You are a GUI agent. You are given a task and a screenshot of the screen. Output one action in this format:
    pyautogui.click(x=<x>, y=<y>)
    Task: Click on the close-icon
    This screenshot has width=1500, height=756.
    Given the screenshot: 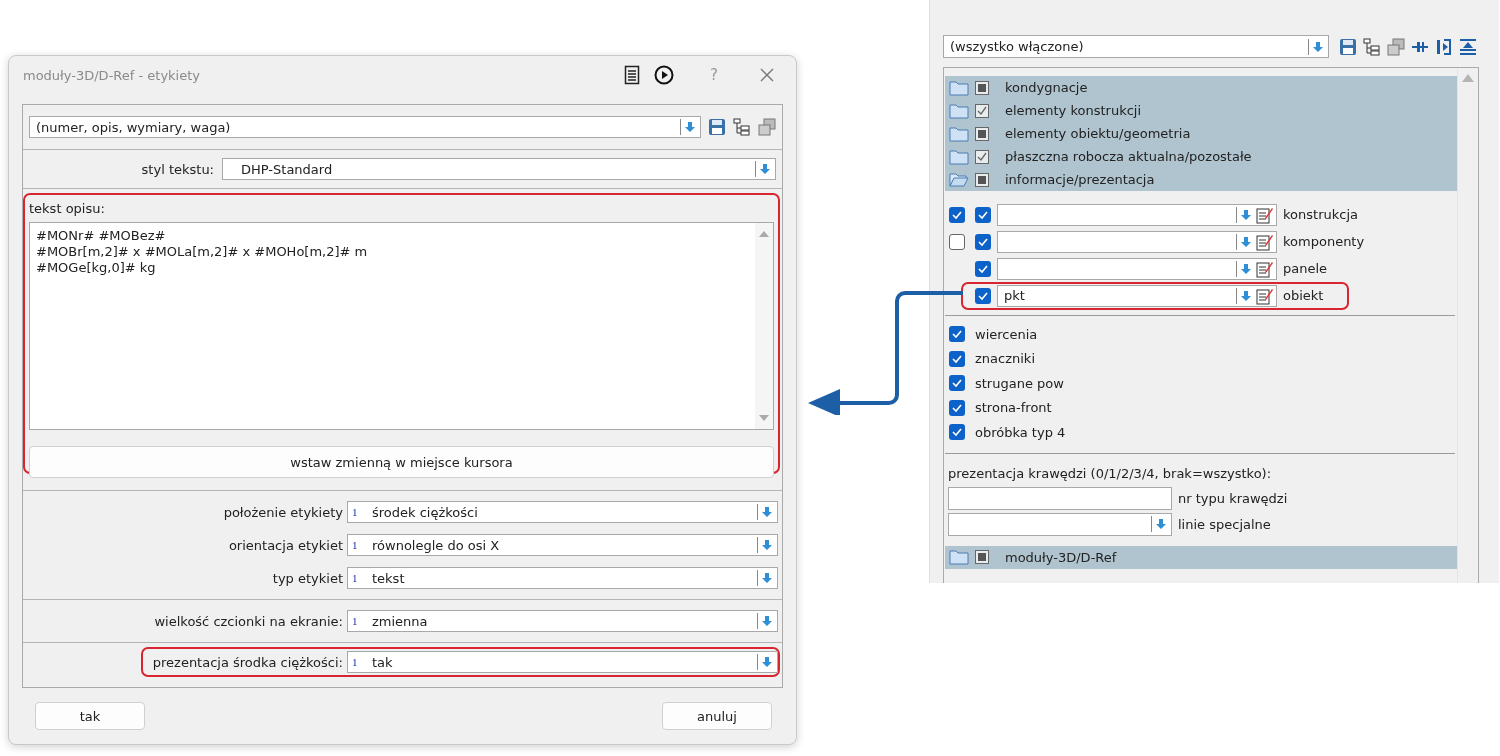 What is the action you would take?
    pyautogui.click(x=767, y=75)
    